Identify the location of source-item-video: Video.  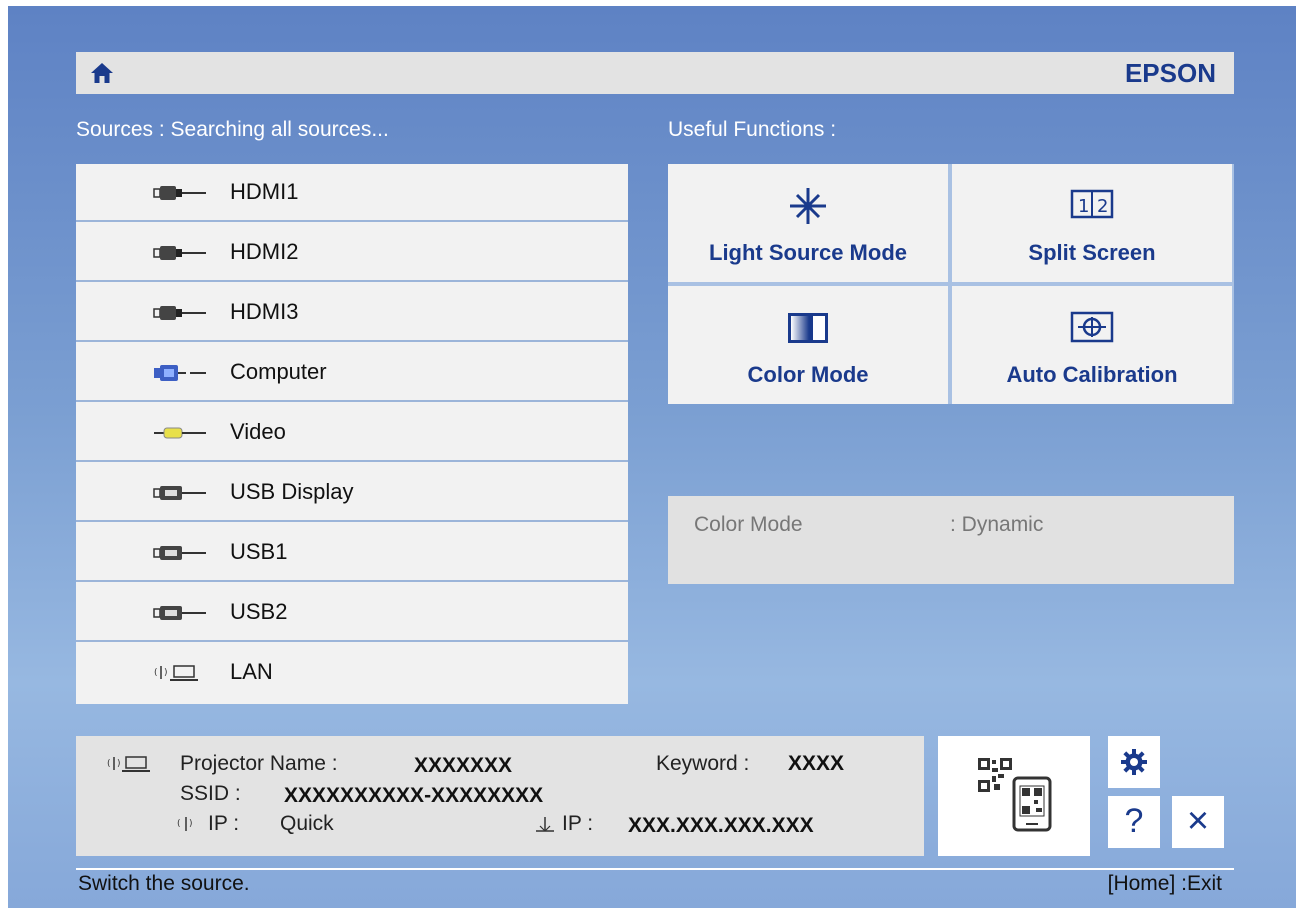
(352, 433).